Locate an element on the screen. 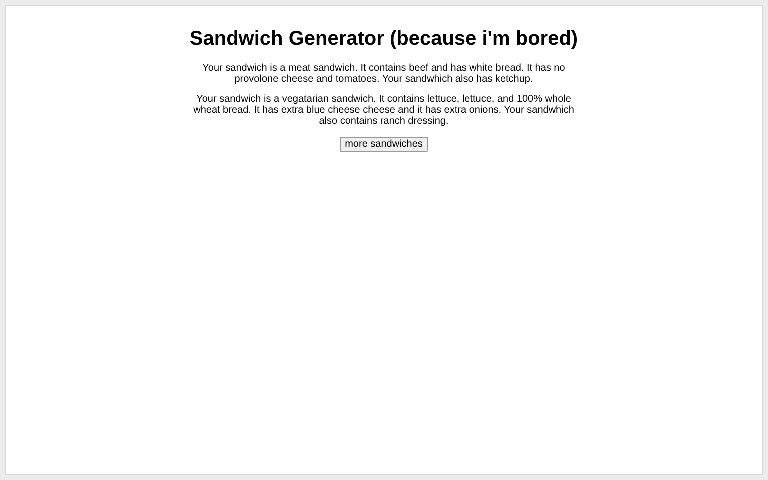  sandwich-description: Your sandwich is a meat sandwich. It contains beef and has white bread. It has no provolone cheese and tomatoes. Your sandwhich also has ketchup. is located at coordinates (384, 74).